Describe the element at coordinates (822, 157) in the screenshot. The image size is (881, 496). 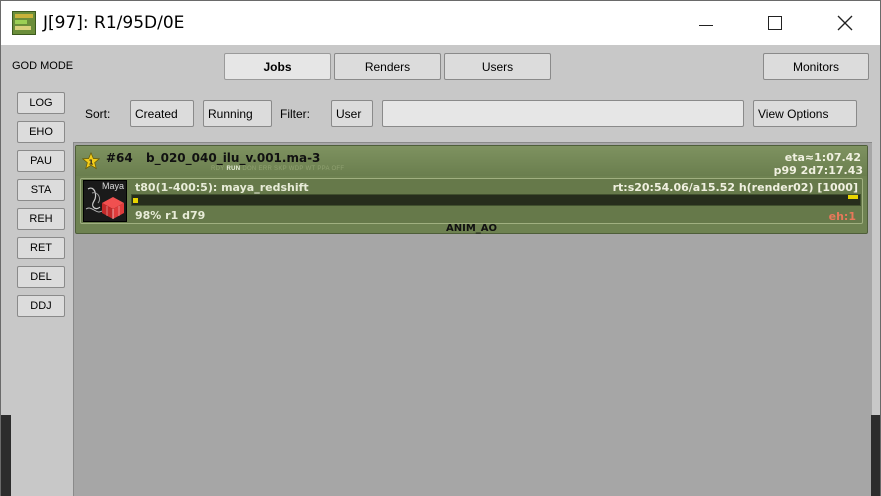
I see `job-eta: eta≈1:07.42` at that location.